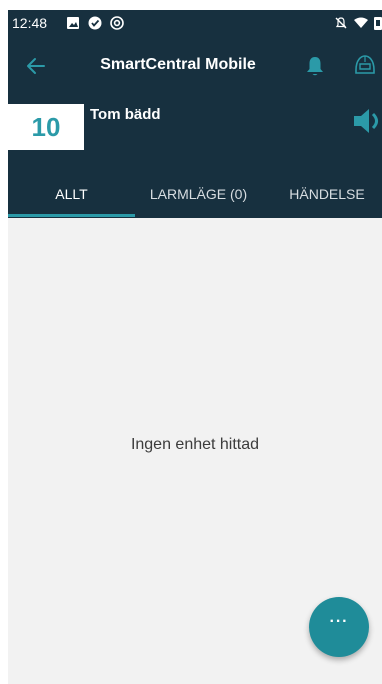  What do you see at coordinates (71, 198) in the screenshot?
I see `tab-allt: ALLT` at bounding box center [71, 198].